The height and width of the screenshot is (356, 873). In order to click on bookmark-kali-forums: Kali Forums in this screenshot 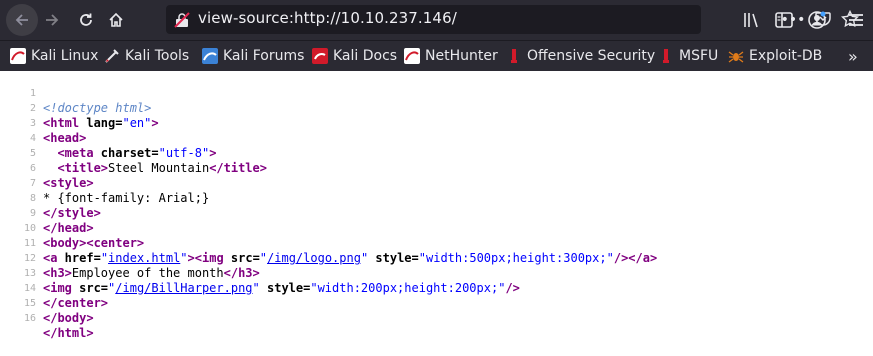, I will do `click(253, 56)`.